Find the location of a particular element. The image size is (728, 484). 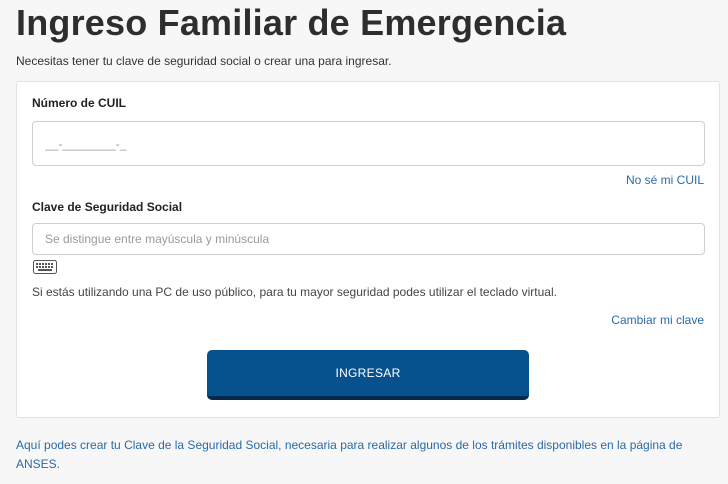

cuil-input is located at coordinates (368, 143).